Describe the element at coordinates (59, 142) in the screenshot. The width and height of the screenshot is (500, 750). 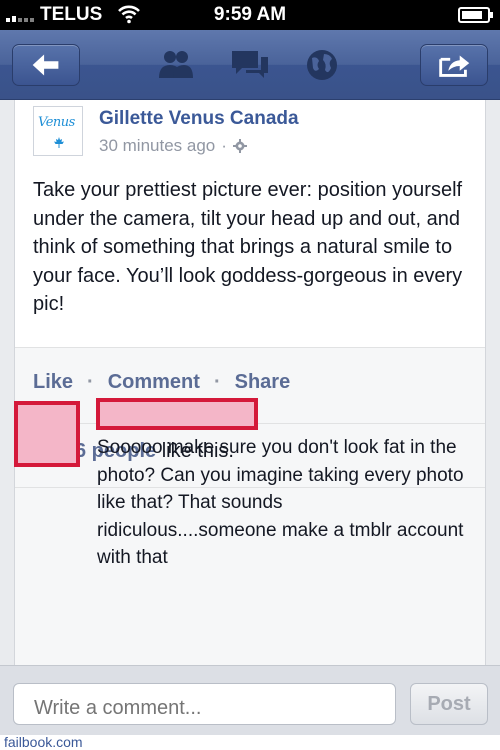
I see `maple-leaf-icon` at that location.